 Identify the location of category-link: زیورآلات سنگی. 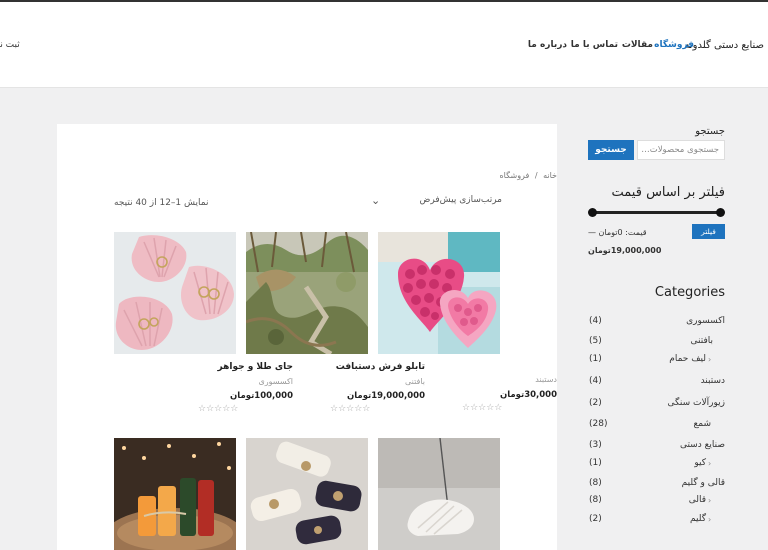
(696, 403).